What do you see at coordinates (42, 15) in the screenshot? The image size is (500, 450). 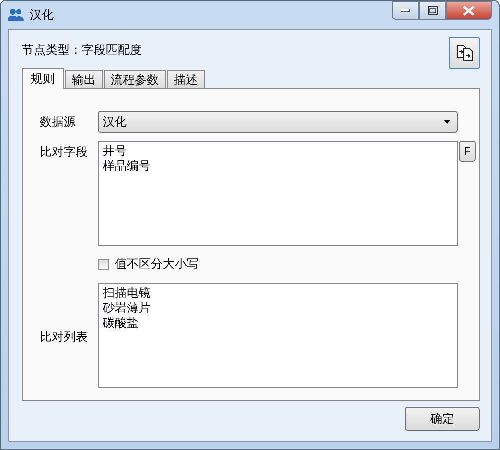 I see `window-title: 汉化` at bounding box center [42, 15].